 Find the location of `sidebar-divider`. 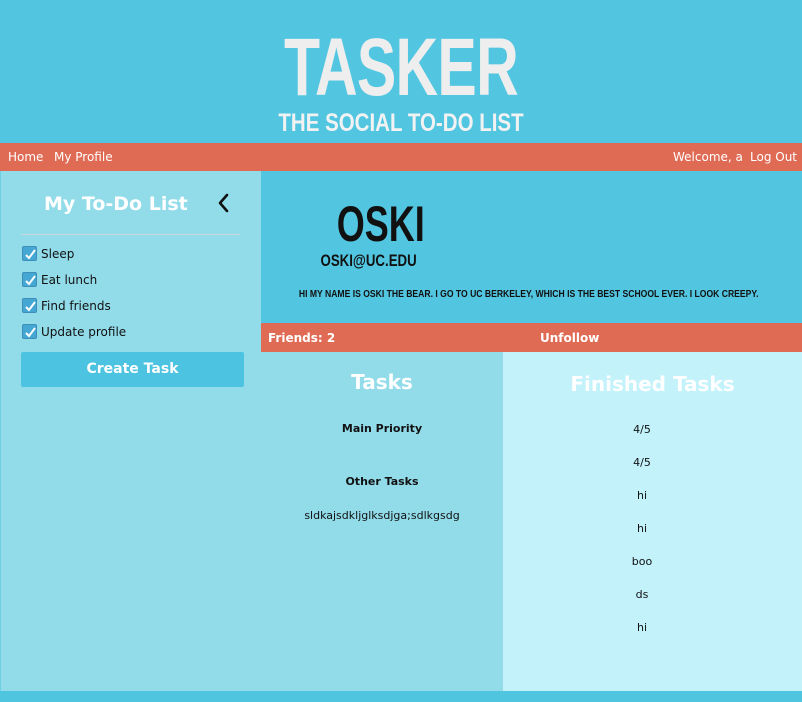

sidebar-divider is located at coordinates (130, 234).